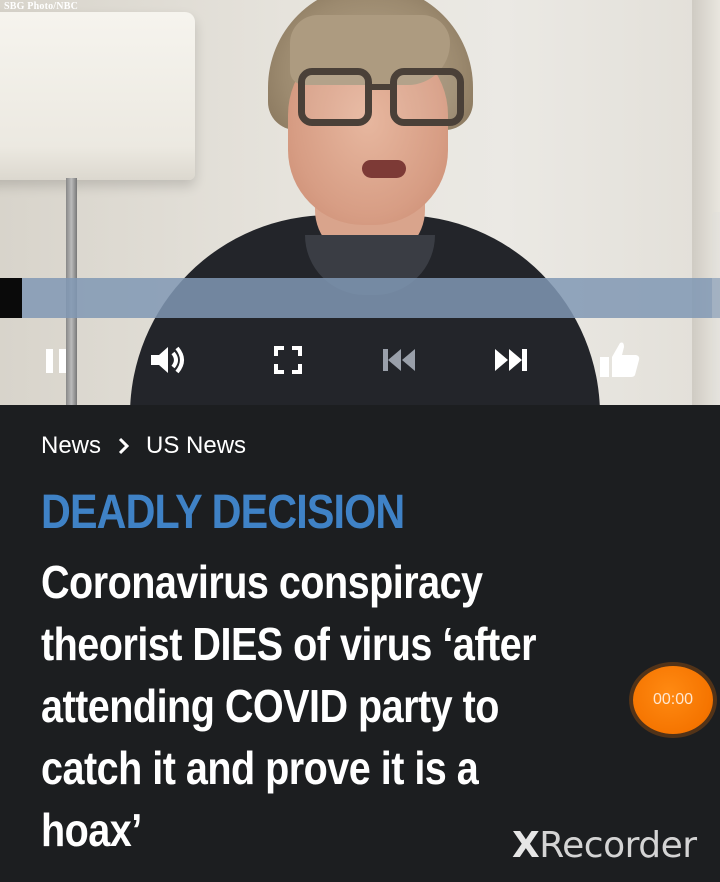 The height and width of the screenshot is (882, 720). What do you see at coordinates (196, 446) in the screenshot?
I see `breadcrumb-us-news: US News` at bounding box center [196, 446].